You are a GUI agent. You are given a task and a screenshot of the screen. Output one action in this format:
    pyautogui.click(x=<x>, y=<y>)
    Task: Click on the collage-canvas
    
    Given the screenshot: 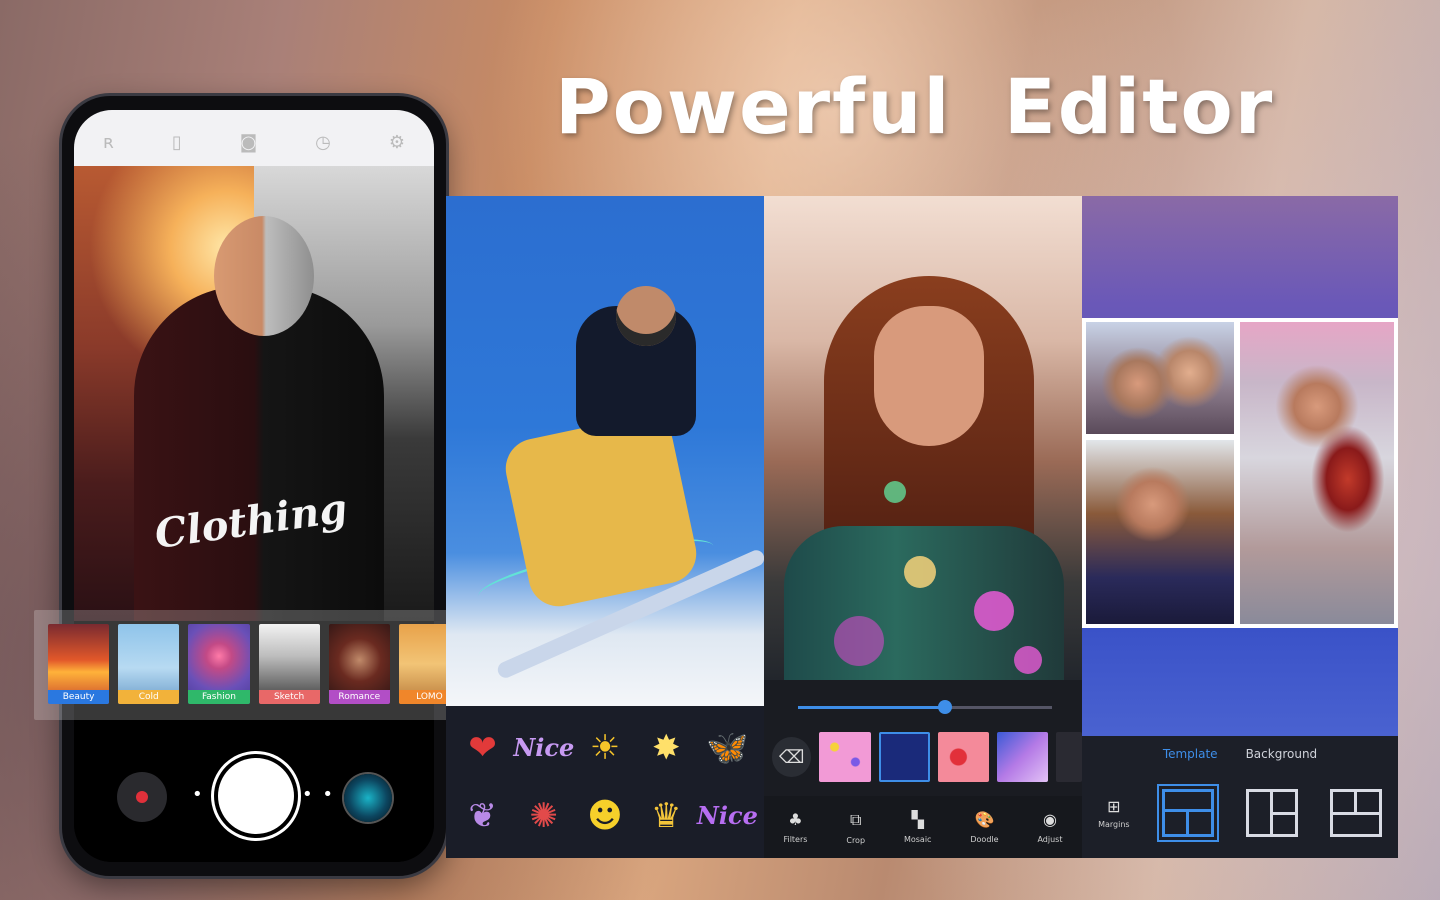 What is the action you would take?
    pyautogui.click(x=1240, y=473)
    